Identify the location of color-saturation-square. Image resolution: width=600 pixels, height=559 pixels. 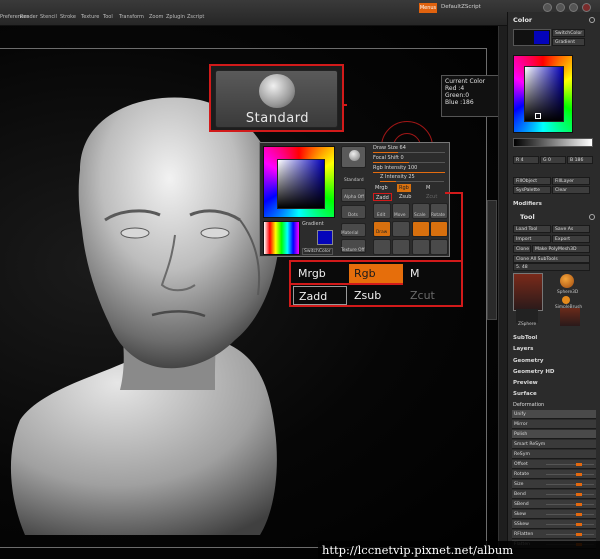
(301, 184).